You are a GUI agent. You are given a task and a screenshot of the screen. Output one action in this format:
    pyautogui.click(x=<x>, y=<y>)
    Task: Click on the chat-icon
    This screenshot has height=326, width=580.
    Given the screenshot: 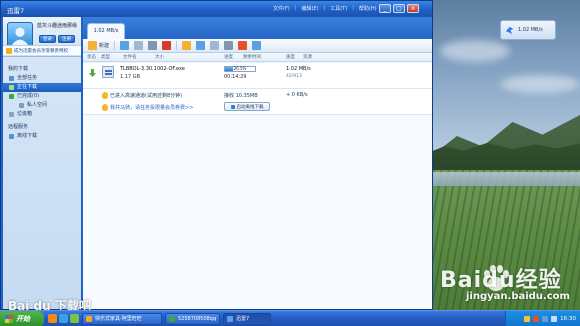 What is the action you would take?
    pyautogui.click(x=89, y=319)
    